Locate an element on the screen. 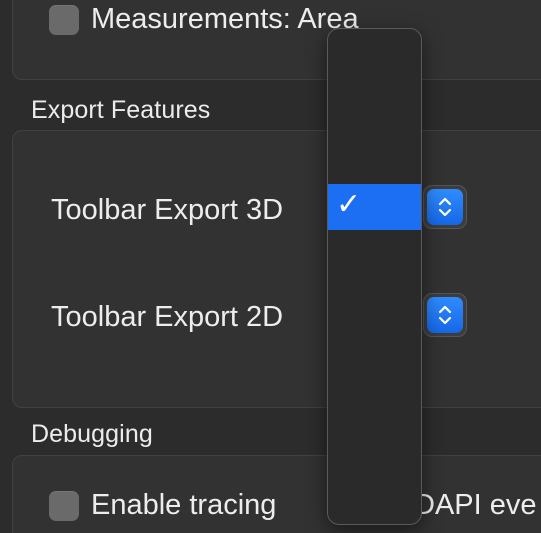 This screenshot has height=533, width=541. measurements-area-label: Measurements: Area is located at coordinates (225, 19).